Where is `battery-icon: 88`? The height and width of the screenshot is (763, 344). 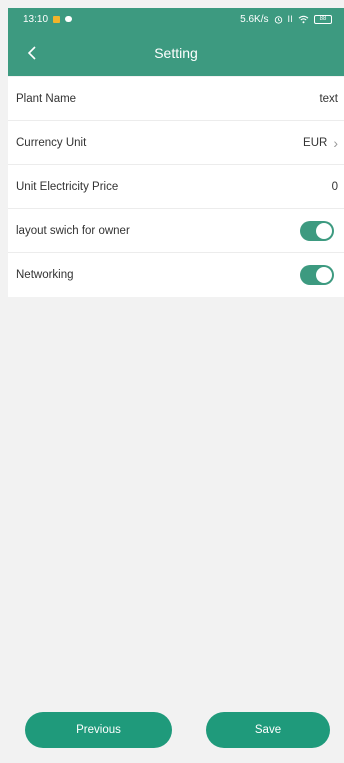
battery-icon: 88 is located at coordinates (323, 19).